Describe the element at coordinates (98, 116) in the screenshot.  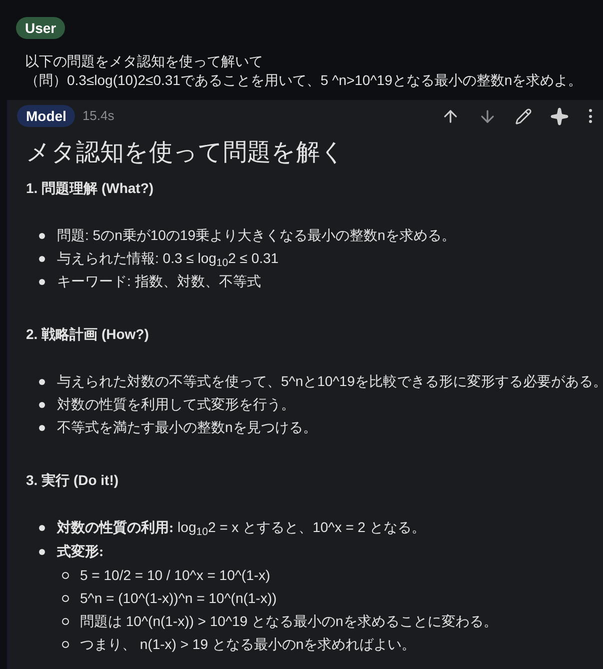
I see `response-time: 15.4s` at that location.